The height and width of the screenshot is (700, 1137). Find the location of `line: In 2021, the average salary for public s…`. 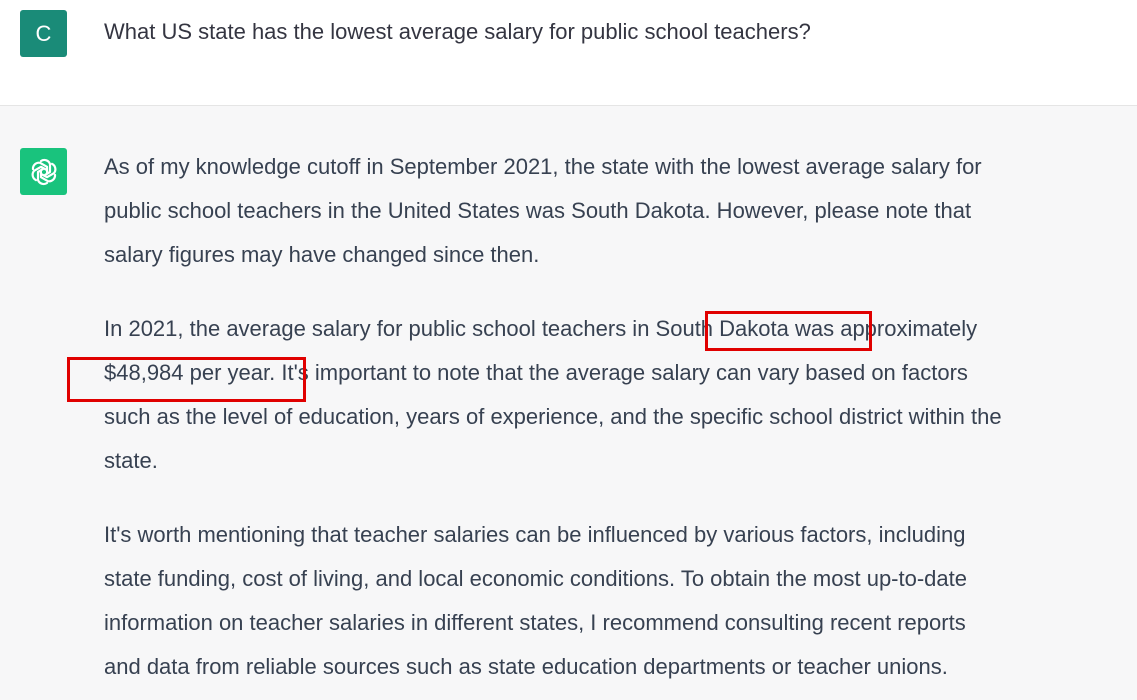

line: In 2021, the average salary for public s… is located at coordinates (541, 328).